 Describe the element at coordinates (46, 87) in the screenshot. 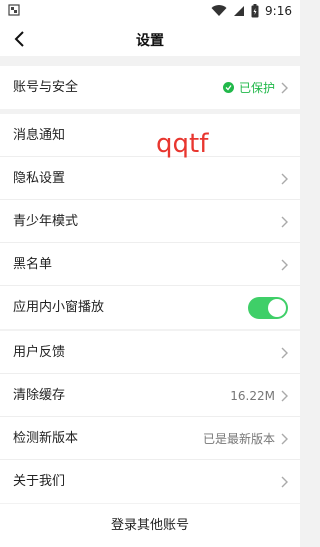

I see `row-label: 账号与安全` at that location.